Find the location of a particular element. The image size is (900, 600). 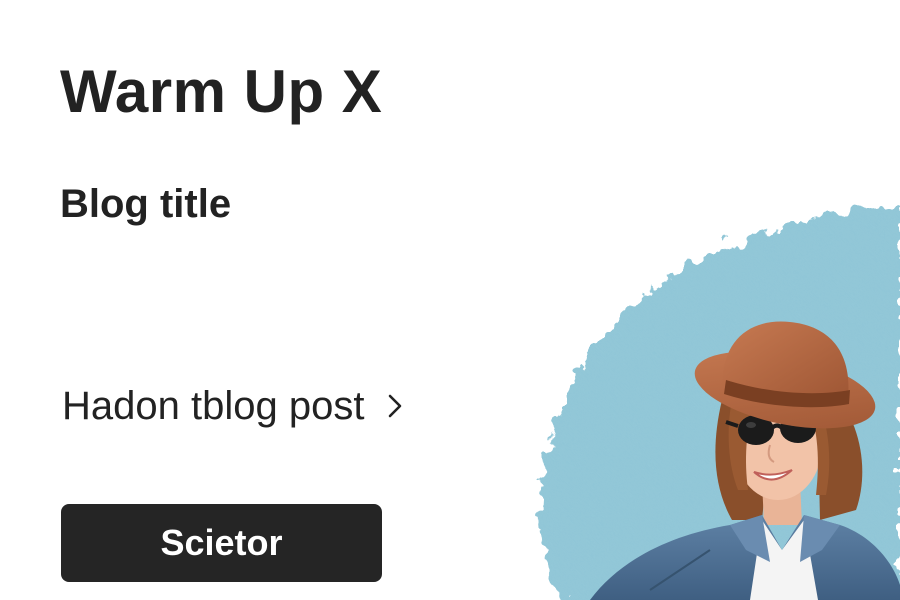

action-button: Scietor is located at coordinates (221, 543).